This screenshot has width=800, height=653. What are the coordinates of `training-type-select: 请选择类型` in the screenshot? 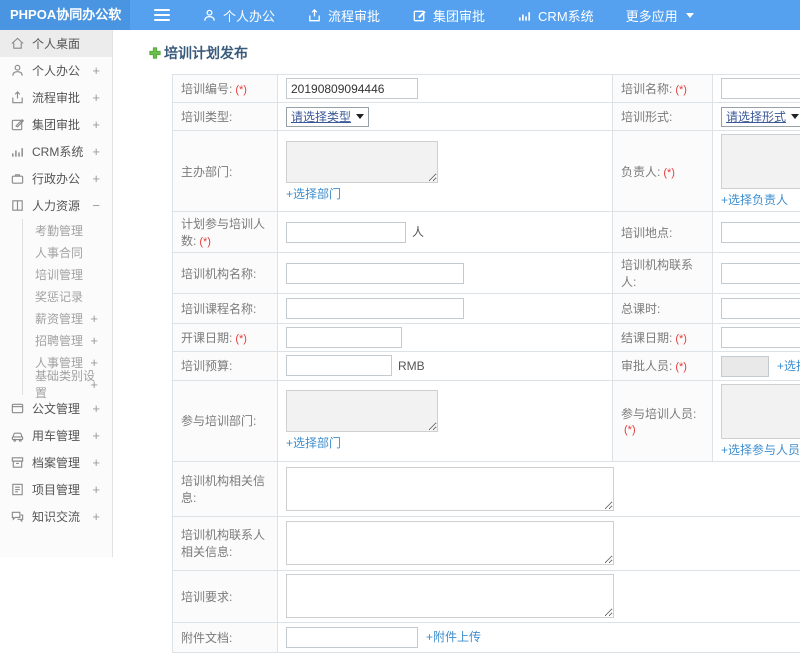 It's located at (328, 116).